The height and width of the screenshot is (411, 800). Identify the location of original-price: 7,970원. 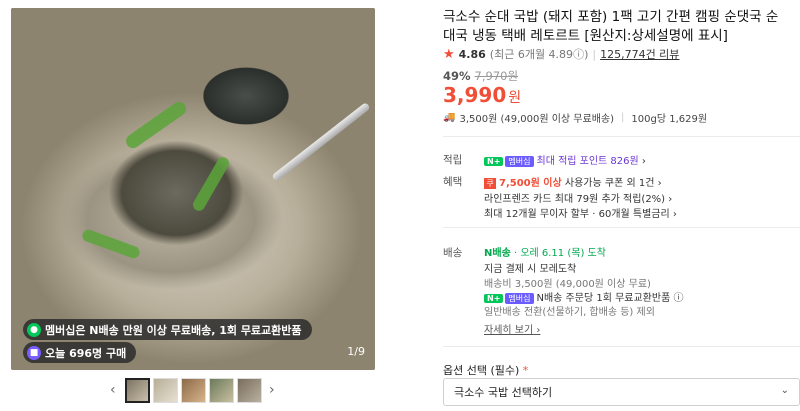
(496, 76).